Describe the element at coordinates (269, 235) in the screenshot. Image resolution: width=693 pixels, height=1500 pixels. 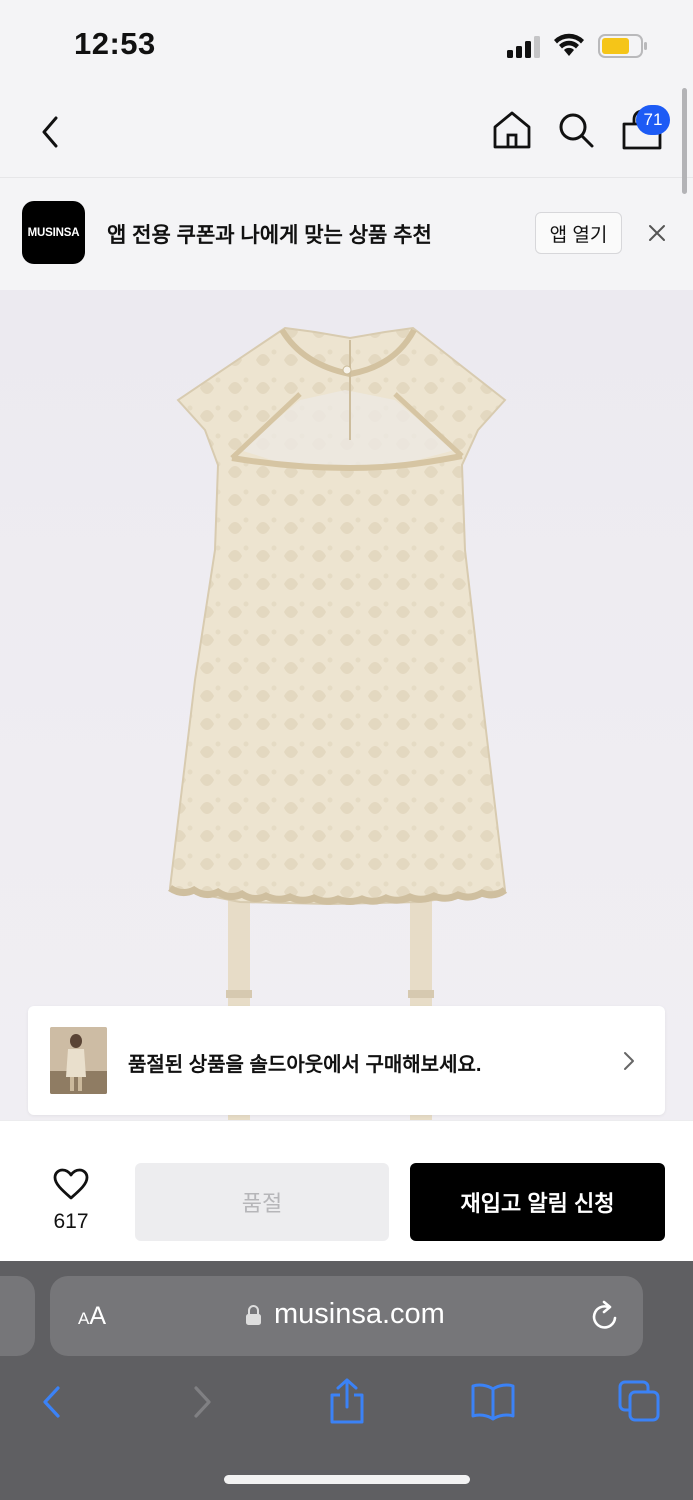
I see `banner-message: 앱 전용 쿠폰과 나에게 맞는 상품 추천` at that location.